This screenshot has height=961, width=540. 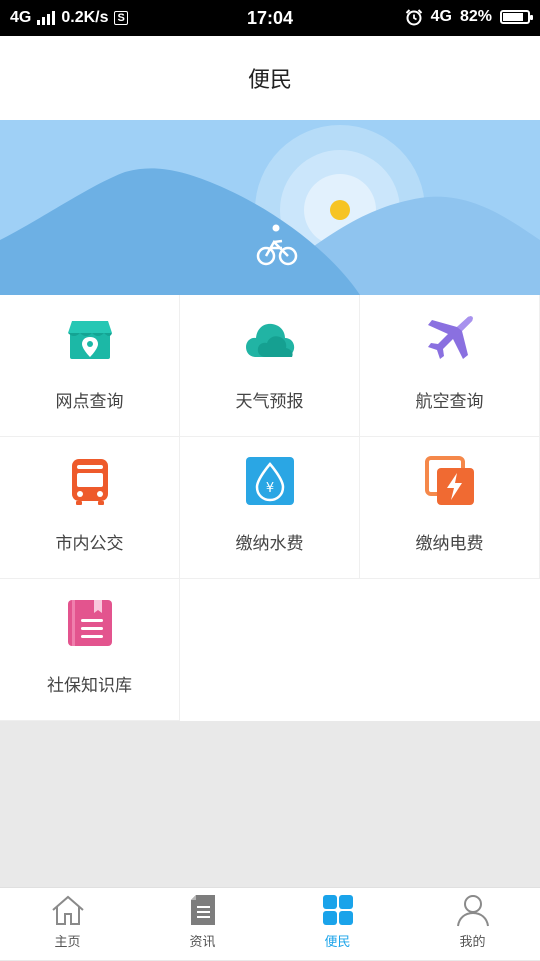 What do you see at coordinates (449, 402) in the screenshot?
I see `service-label: 航空查询` at bounding box center [449, 402].